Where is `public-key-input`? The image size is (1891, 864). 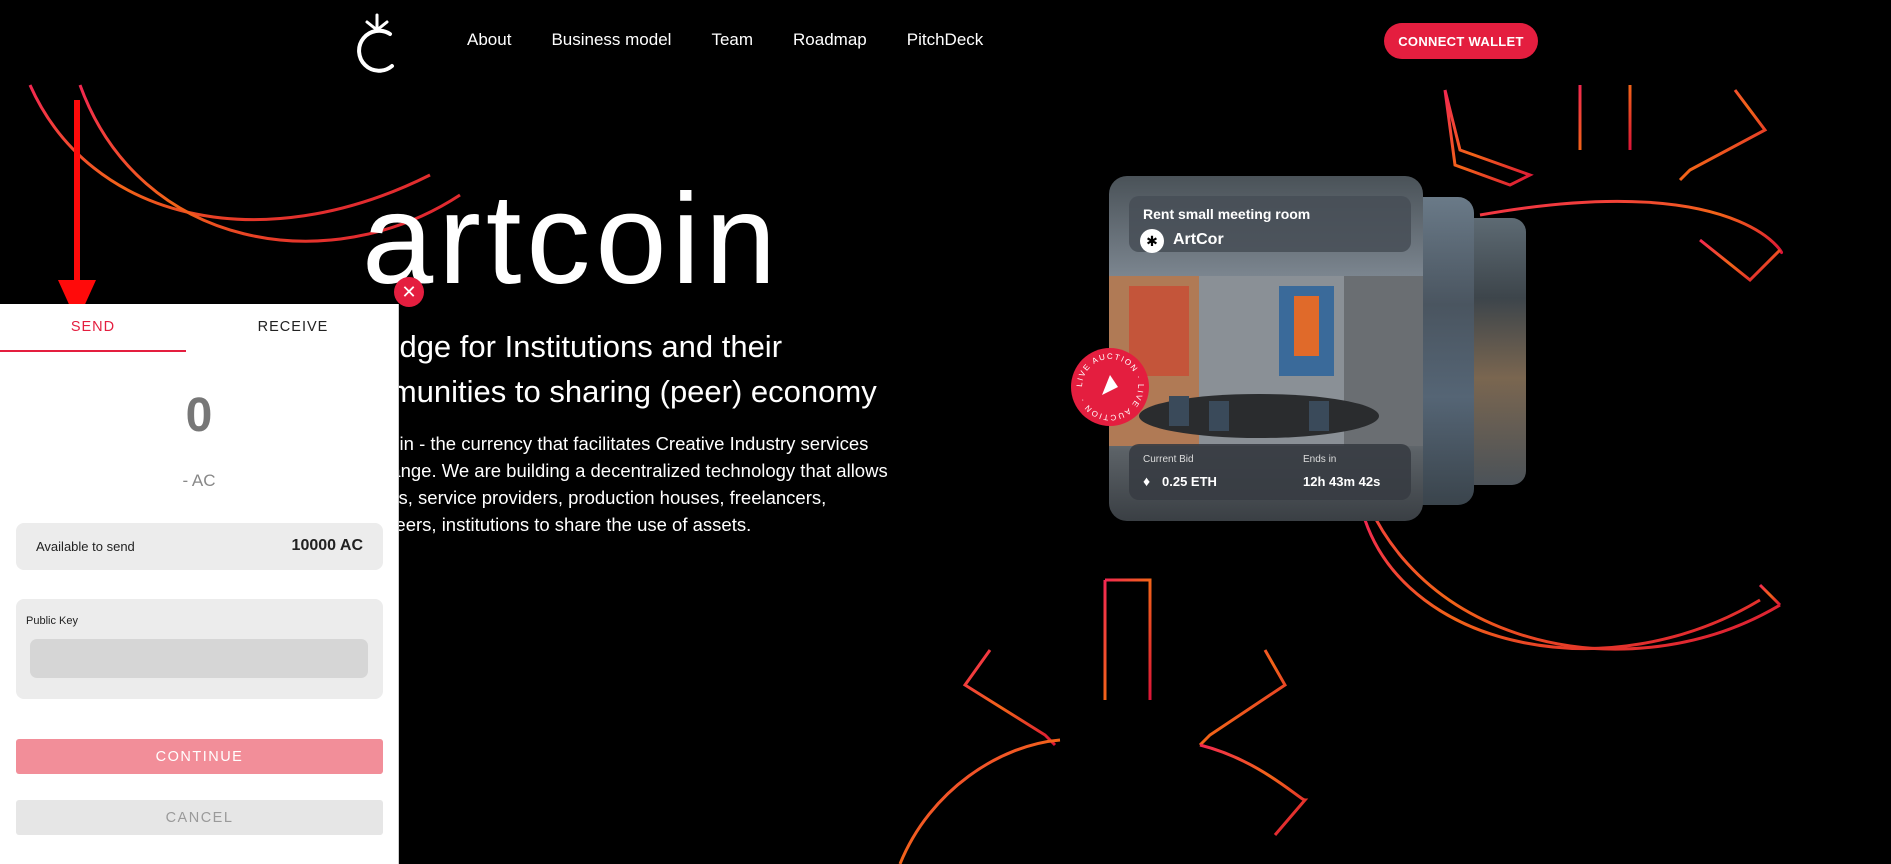
public-key-input is located at coordinates (199, 658).